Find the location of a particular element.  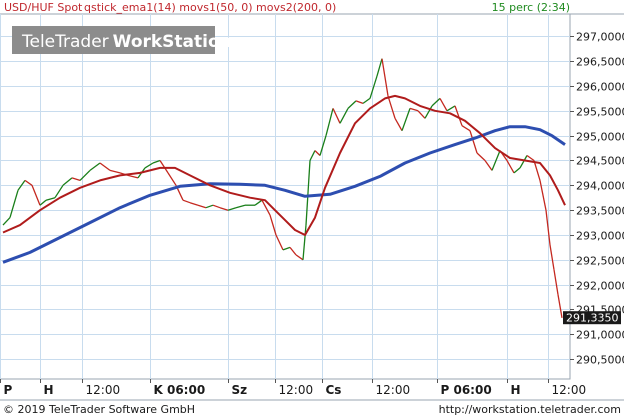

watermark-text: TeleTrader WorkStation is located at coordinates (126, 42).